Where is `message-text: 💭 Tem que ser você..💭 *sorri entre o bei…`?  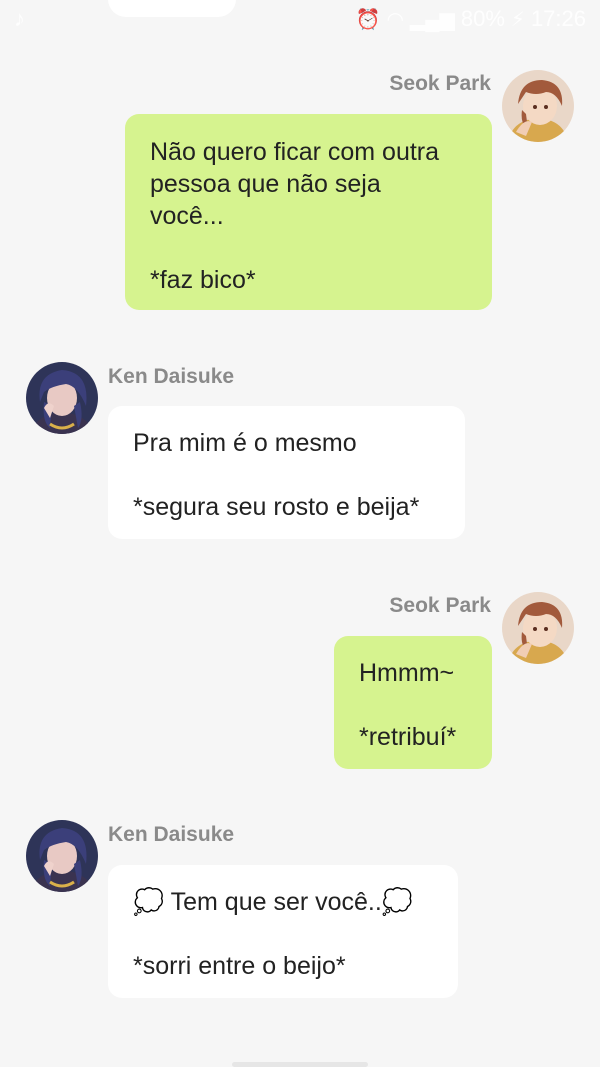 message-text: 💭 Tem que ser você..💭 *sorri entre o bei… is located at coordinates (273, 934).